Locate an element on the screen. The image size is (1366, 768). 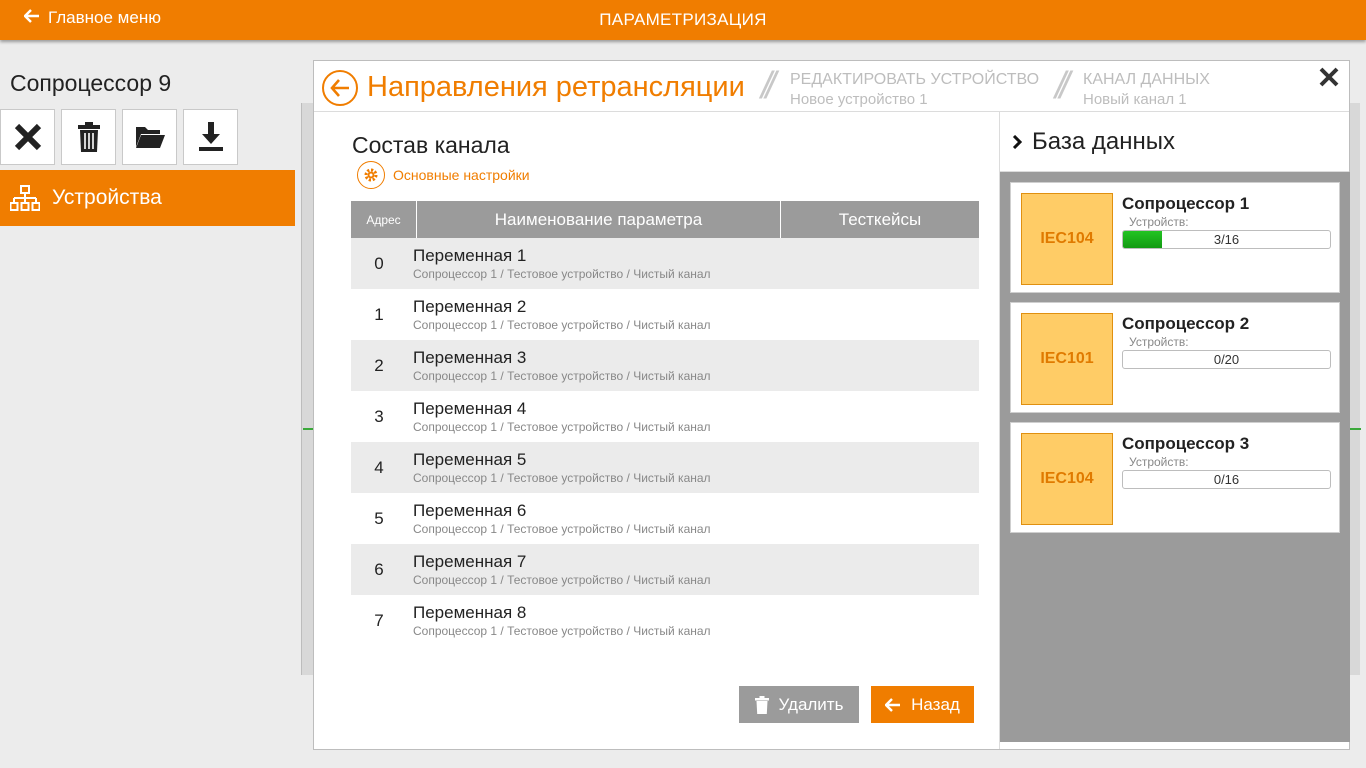
open-folder-button is located at coordinates (149, 137).